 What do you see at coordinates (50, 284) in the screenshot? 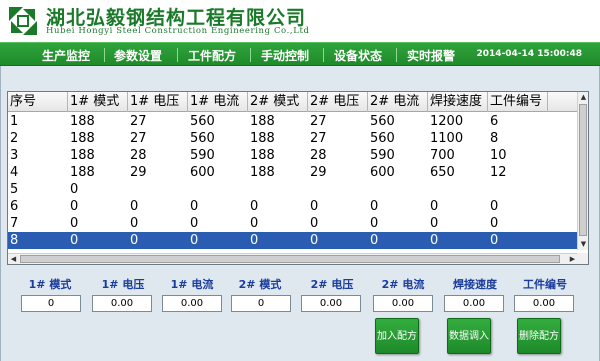
I see `param-label-1-mode: 1# 模式` at bounding box center [50, 284].